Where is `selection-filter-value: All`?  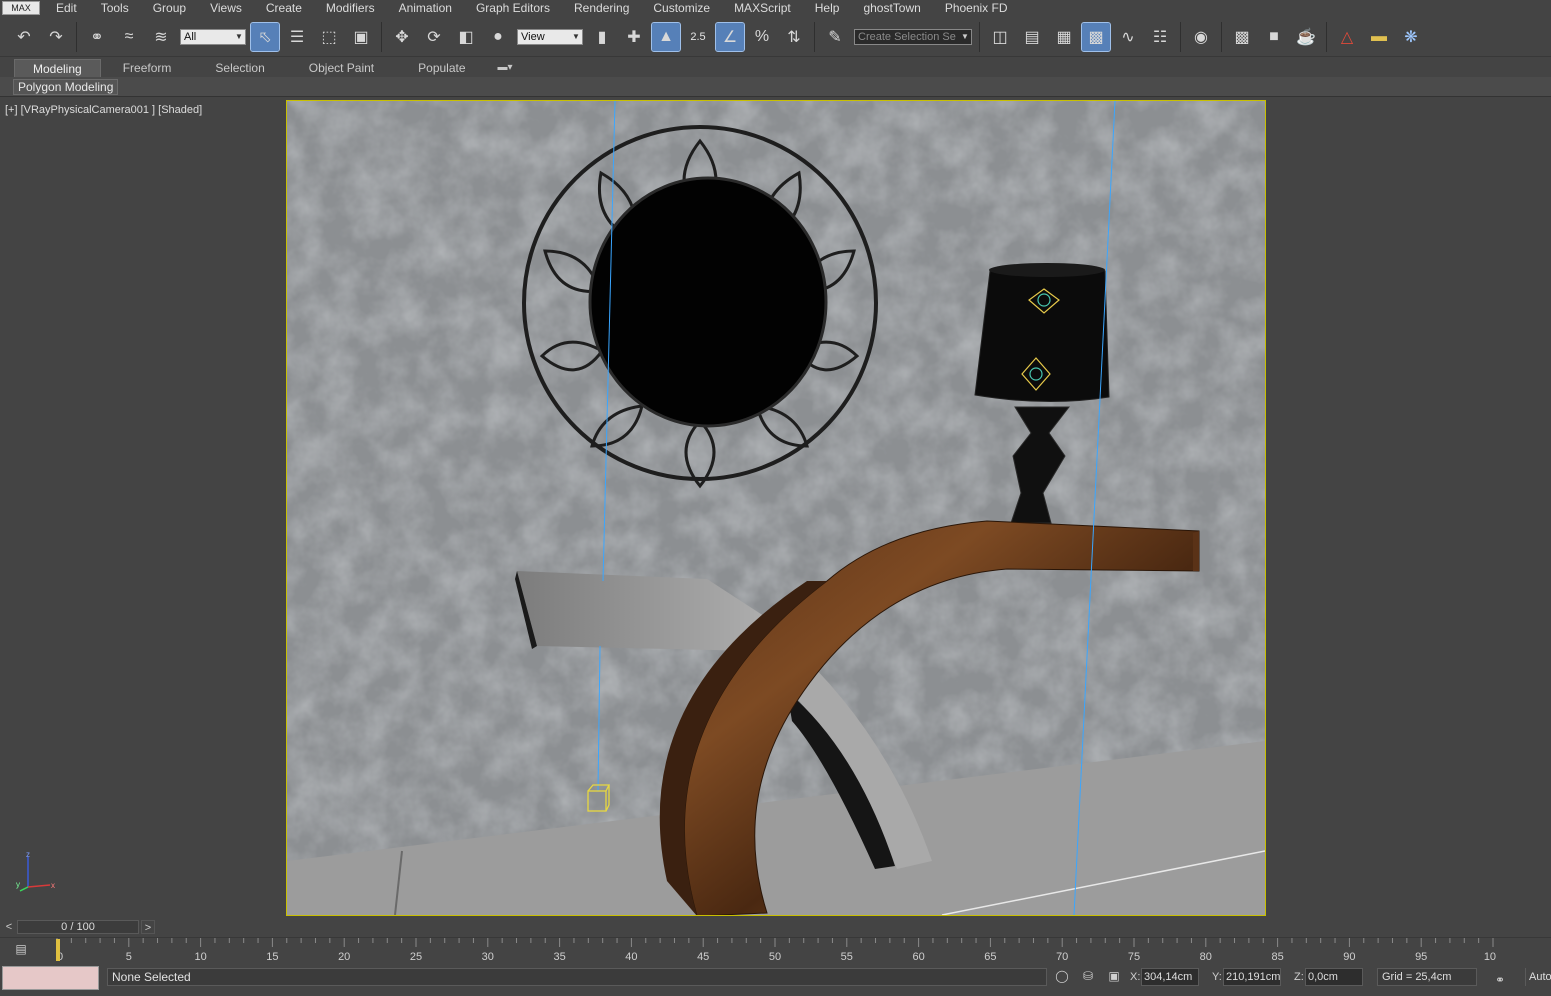
selection-filter-value: All is located at coordinates (190, 36).